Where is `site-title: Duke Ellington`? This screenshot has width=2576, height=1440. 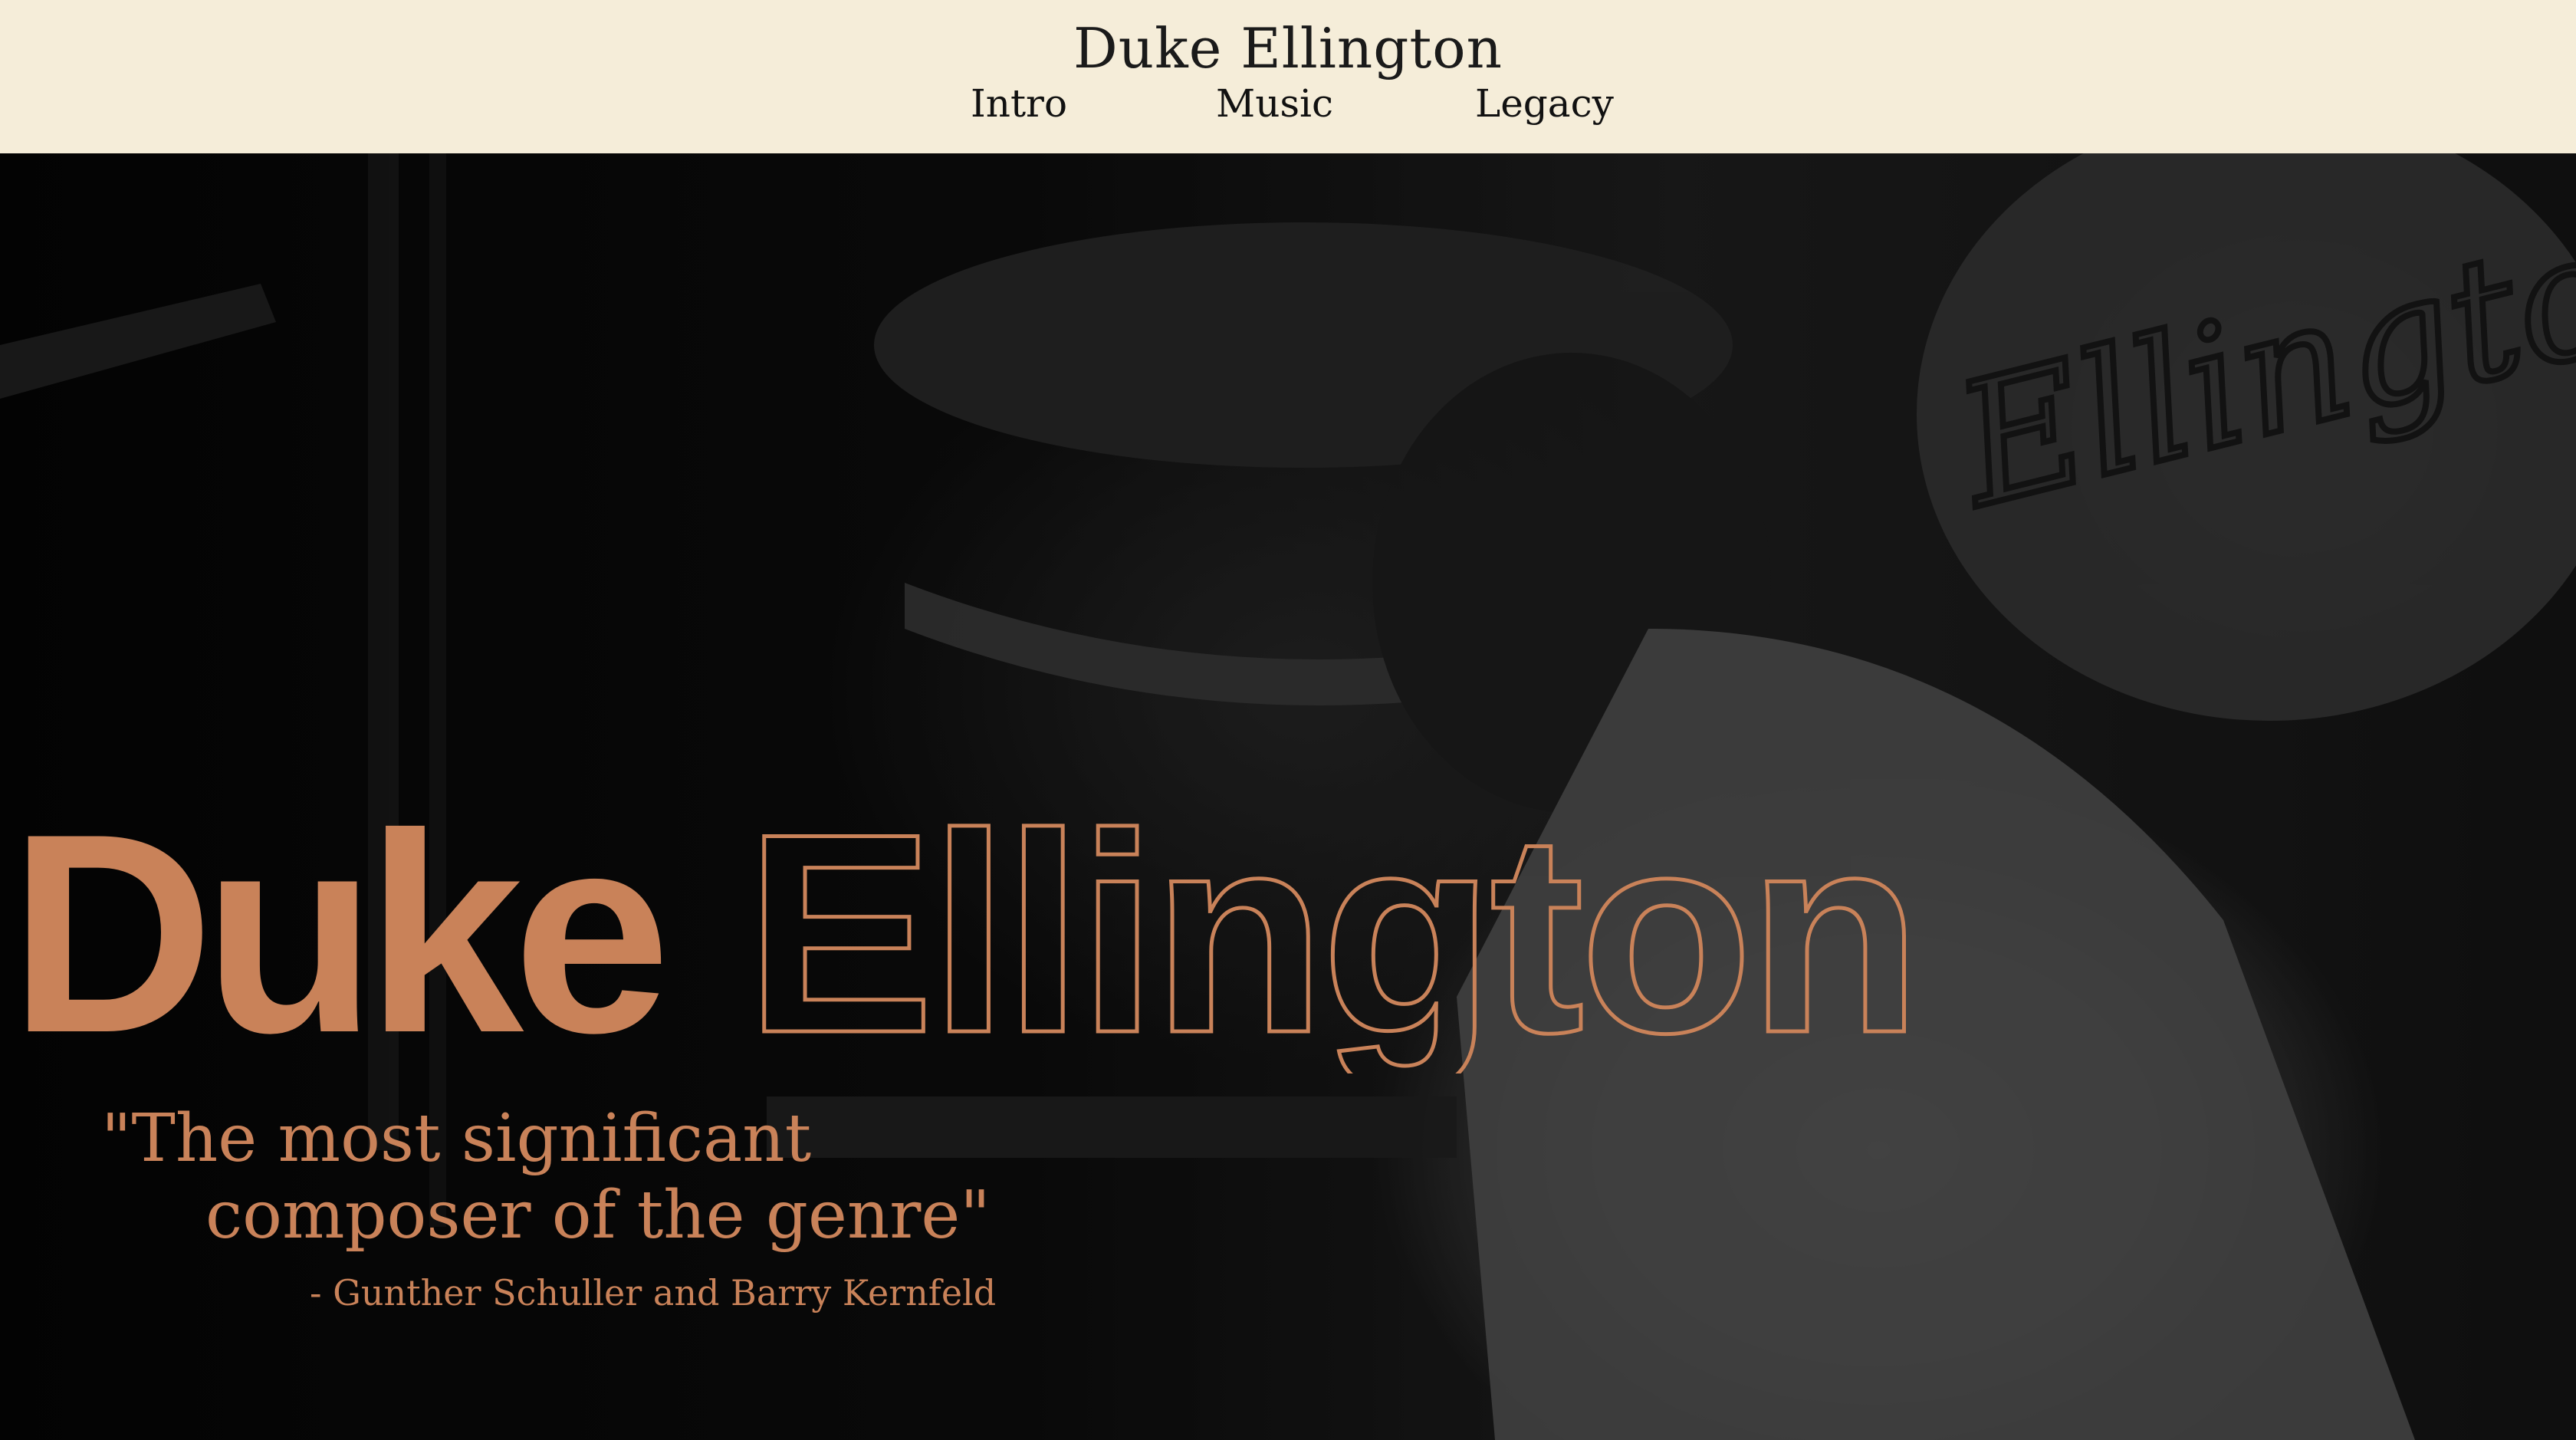
site-title: Duke Ellington is located at coordinates (1288, 48).